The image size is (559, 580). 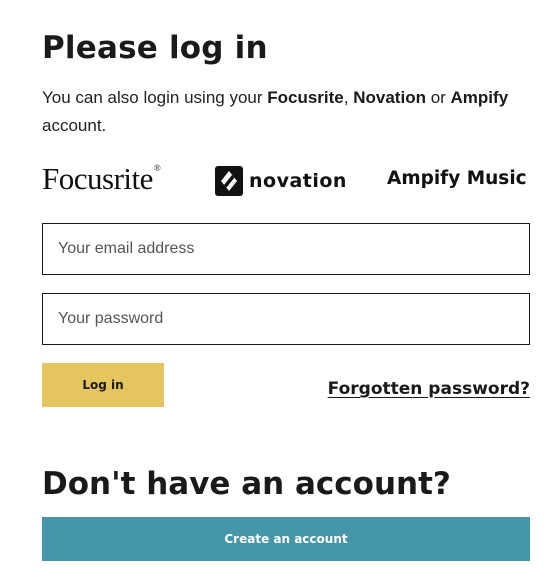 What do you see at coordinates (389, 97) in the screenshot?
I see `intro-brand-novation: Novation` at bounding box center [389, 97].